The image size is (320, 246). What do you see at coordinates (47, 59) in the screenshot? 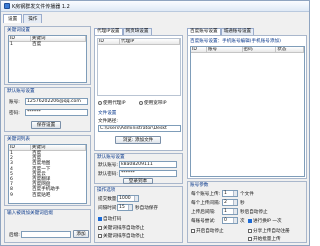
I see `keyword-listview: ID 关键词 1 百度` at bounding box center [47, 59].